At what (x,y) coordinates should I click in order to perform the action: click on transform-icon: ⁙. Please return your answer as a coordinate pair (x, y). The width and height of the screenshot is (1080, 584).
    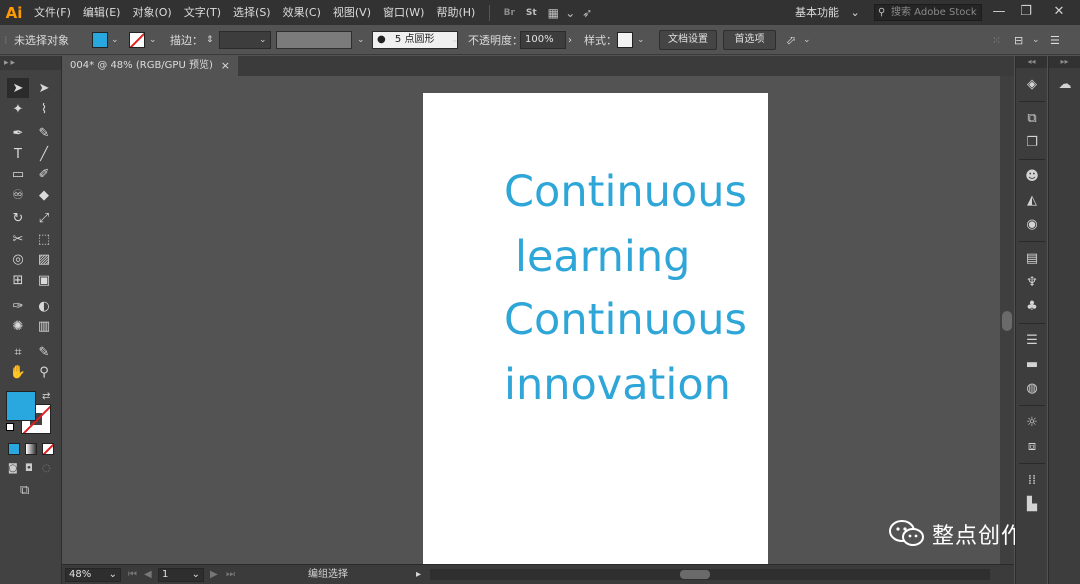
    Looking at the image, I should click on (996, 40).